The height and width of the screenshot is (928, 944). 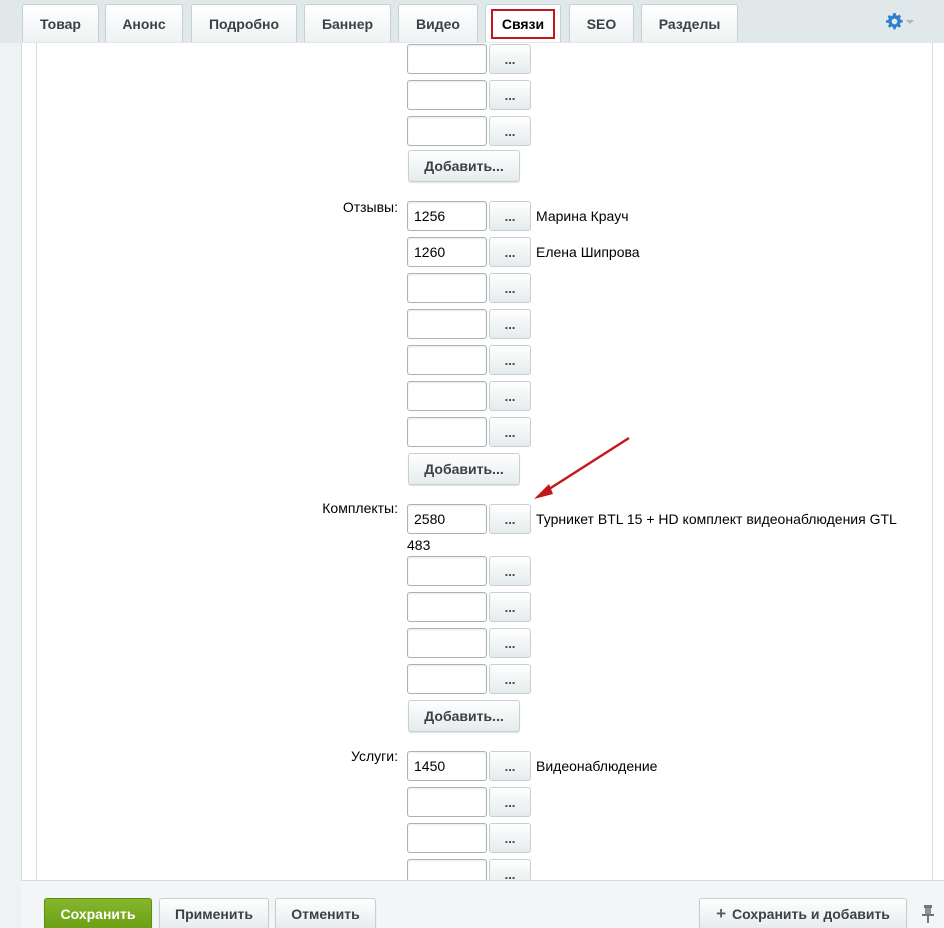 I want to click on tab-video: Видео, so click(x=438, y=23).